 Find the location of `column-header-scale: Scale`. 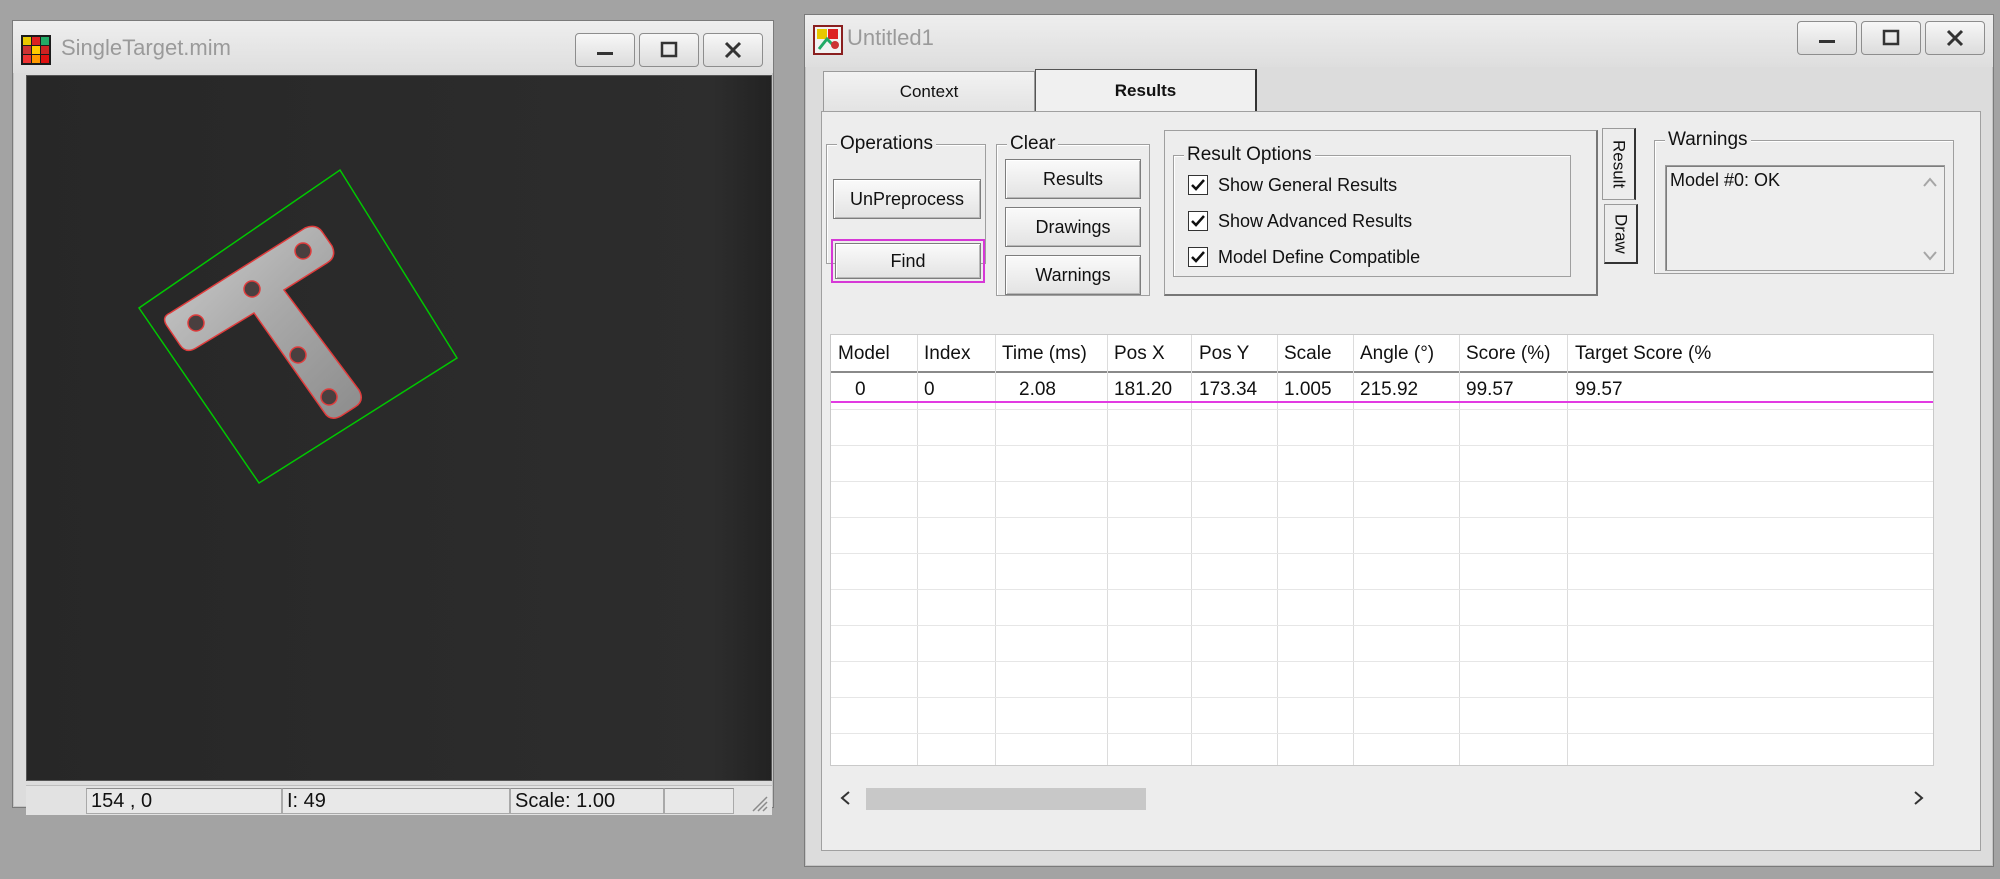

column-header-scale: Scale is located at coordinates (1308, 354).